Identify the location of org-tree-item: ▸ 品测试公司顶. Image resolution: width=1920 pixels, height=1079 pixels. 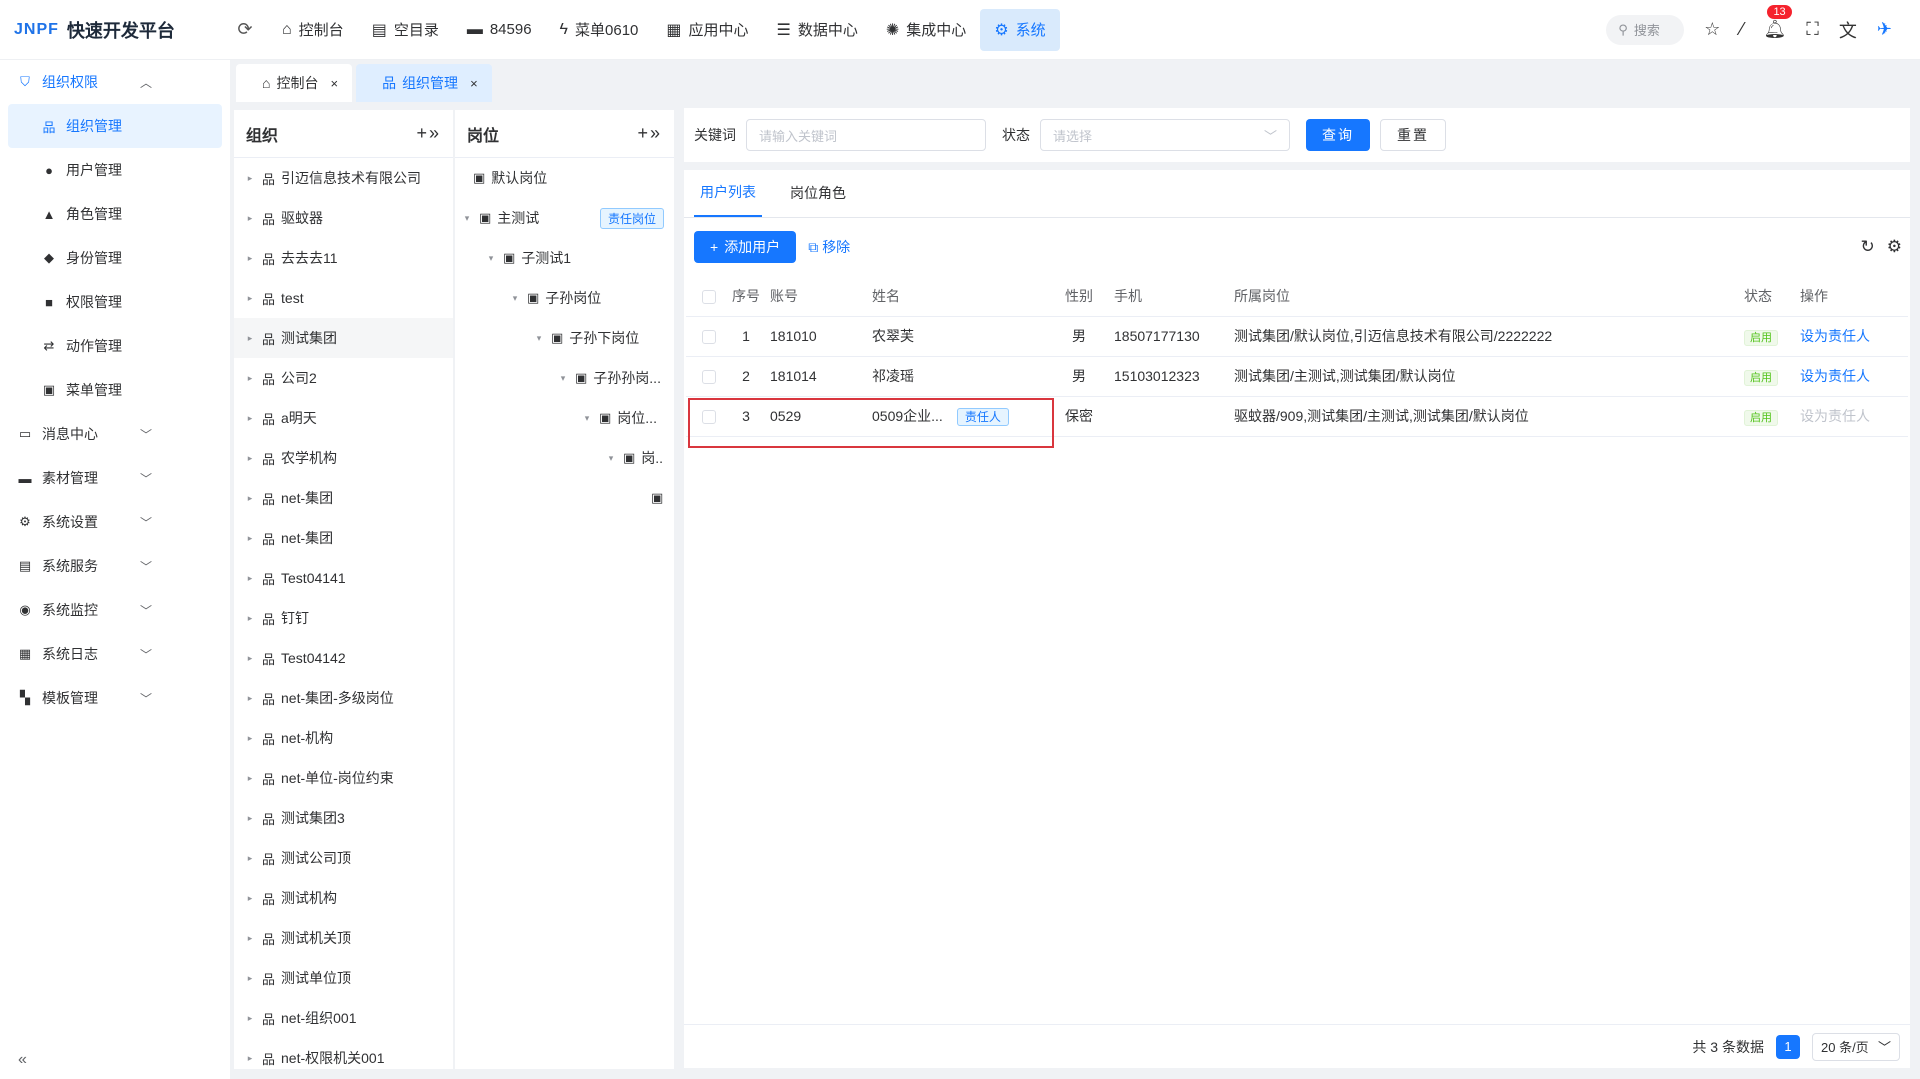
(343, 858).